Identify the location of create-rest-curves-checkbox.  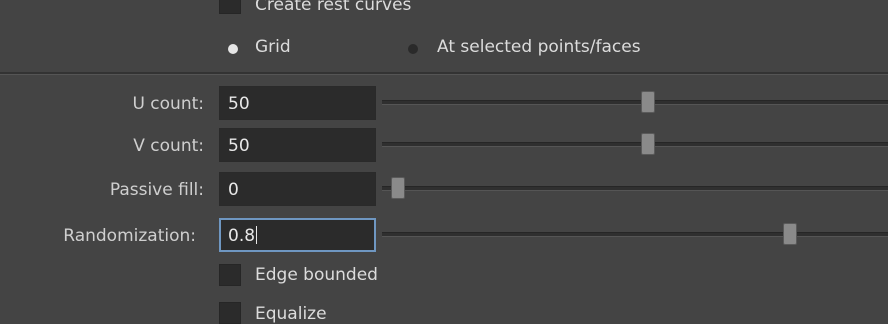
(230, 7).